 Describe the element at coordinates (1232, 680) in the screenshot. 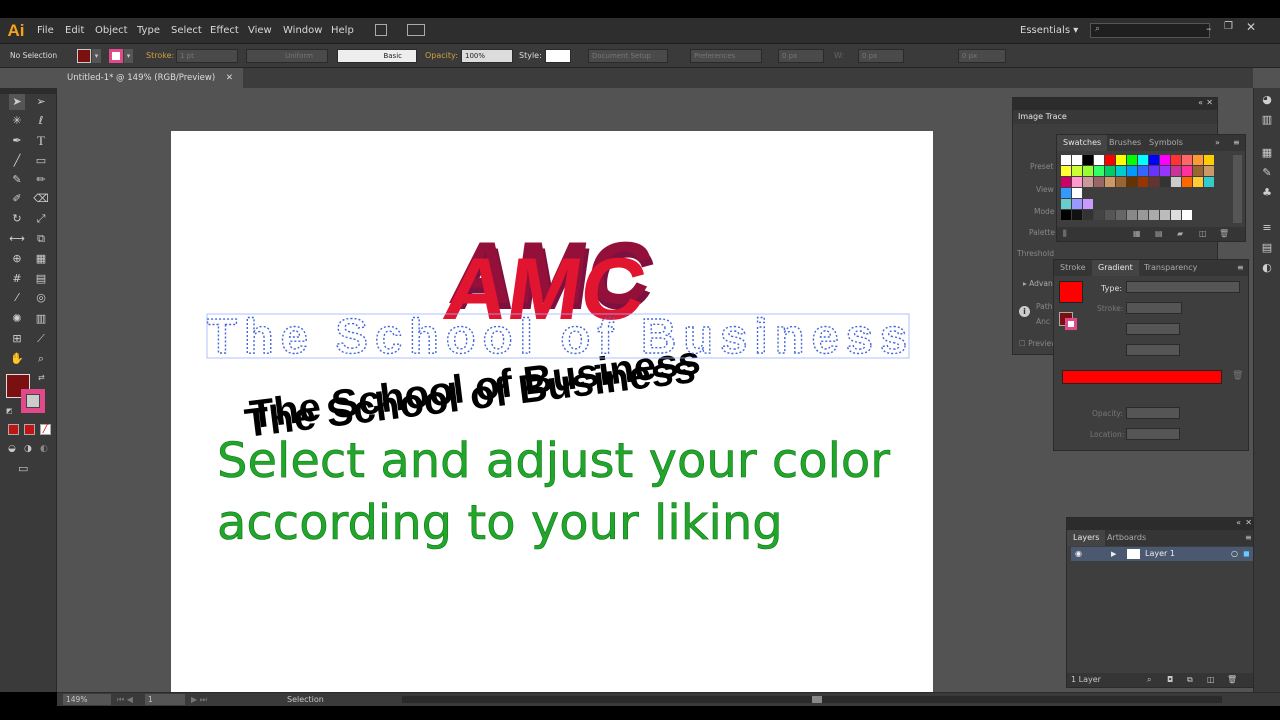

I see `delete-layer-icon: 🗑` at that location.